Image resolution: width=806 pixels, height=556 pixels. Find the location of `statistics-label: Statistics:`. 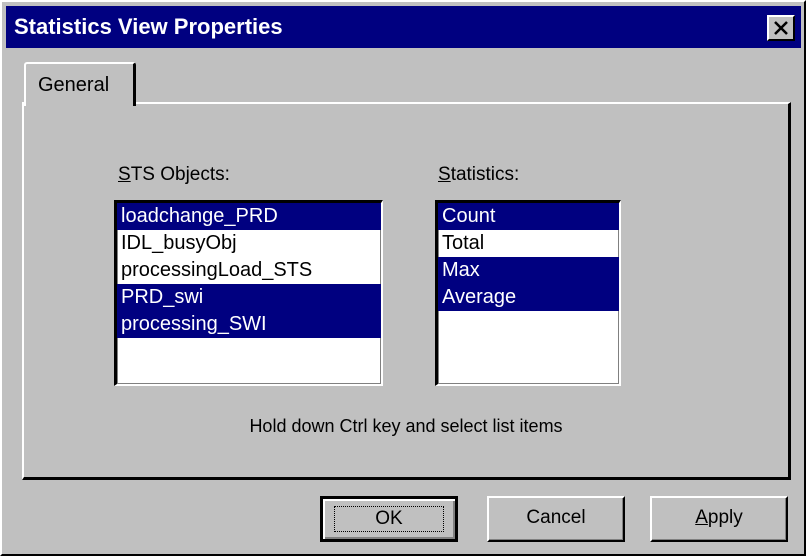

statistics-label: Statistics: is located at coordinates (478, 175).